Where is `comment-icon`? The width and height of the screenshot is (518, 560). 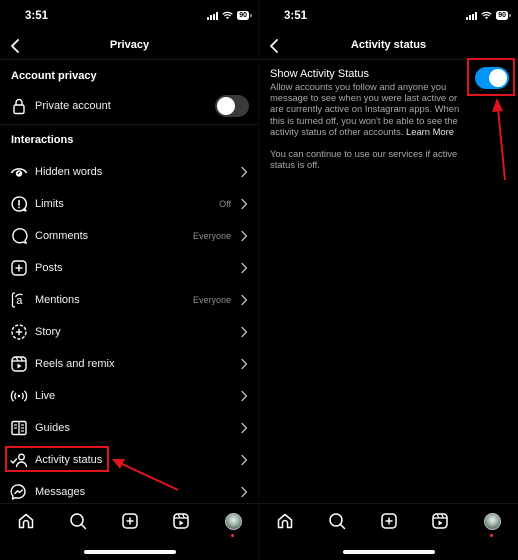
comment-icon is located at coordinates (19, 236).